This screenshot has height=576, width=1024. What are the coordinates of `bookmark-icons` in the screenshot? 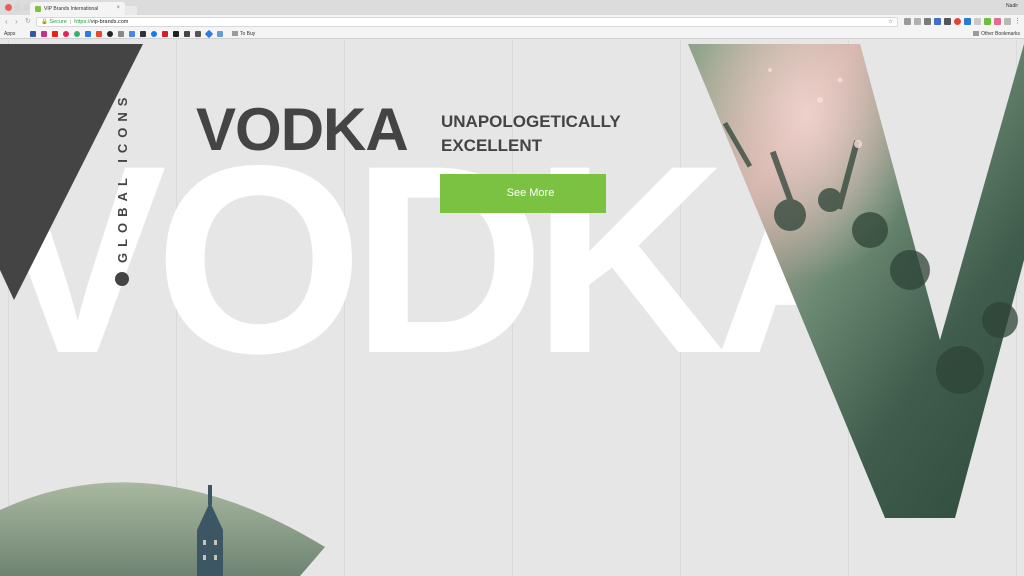 It's located at (126, 34).